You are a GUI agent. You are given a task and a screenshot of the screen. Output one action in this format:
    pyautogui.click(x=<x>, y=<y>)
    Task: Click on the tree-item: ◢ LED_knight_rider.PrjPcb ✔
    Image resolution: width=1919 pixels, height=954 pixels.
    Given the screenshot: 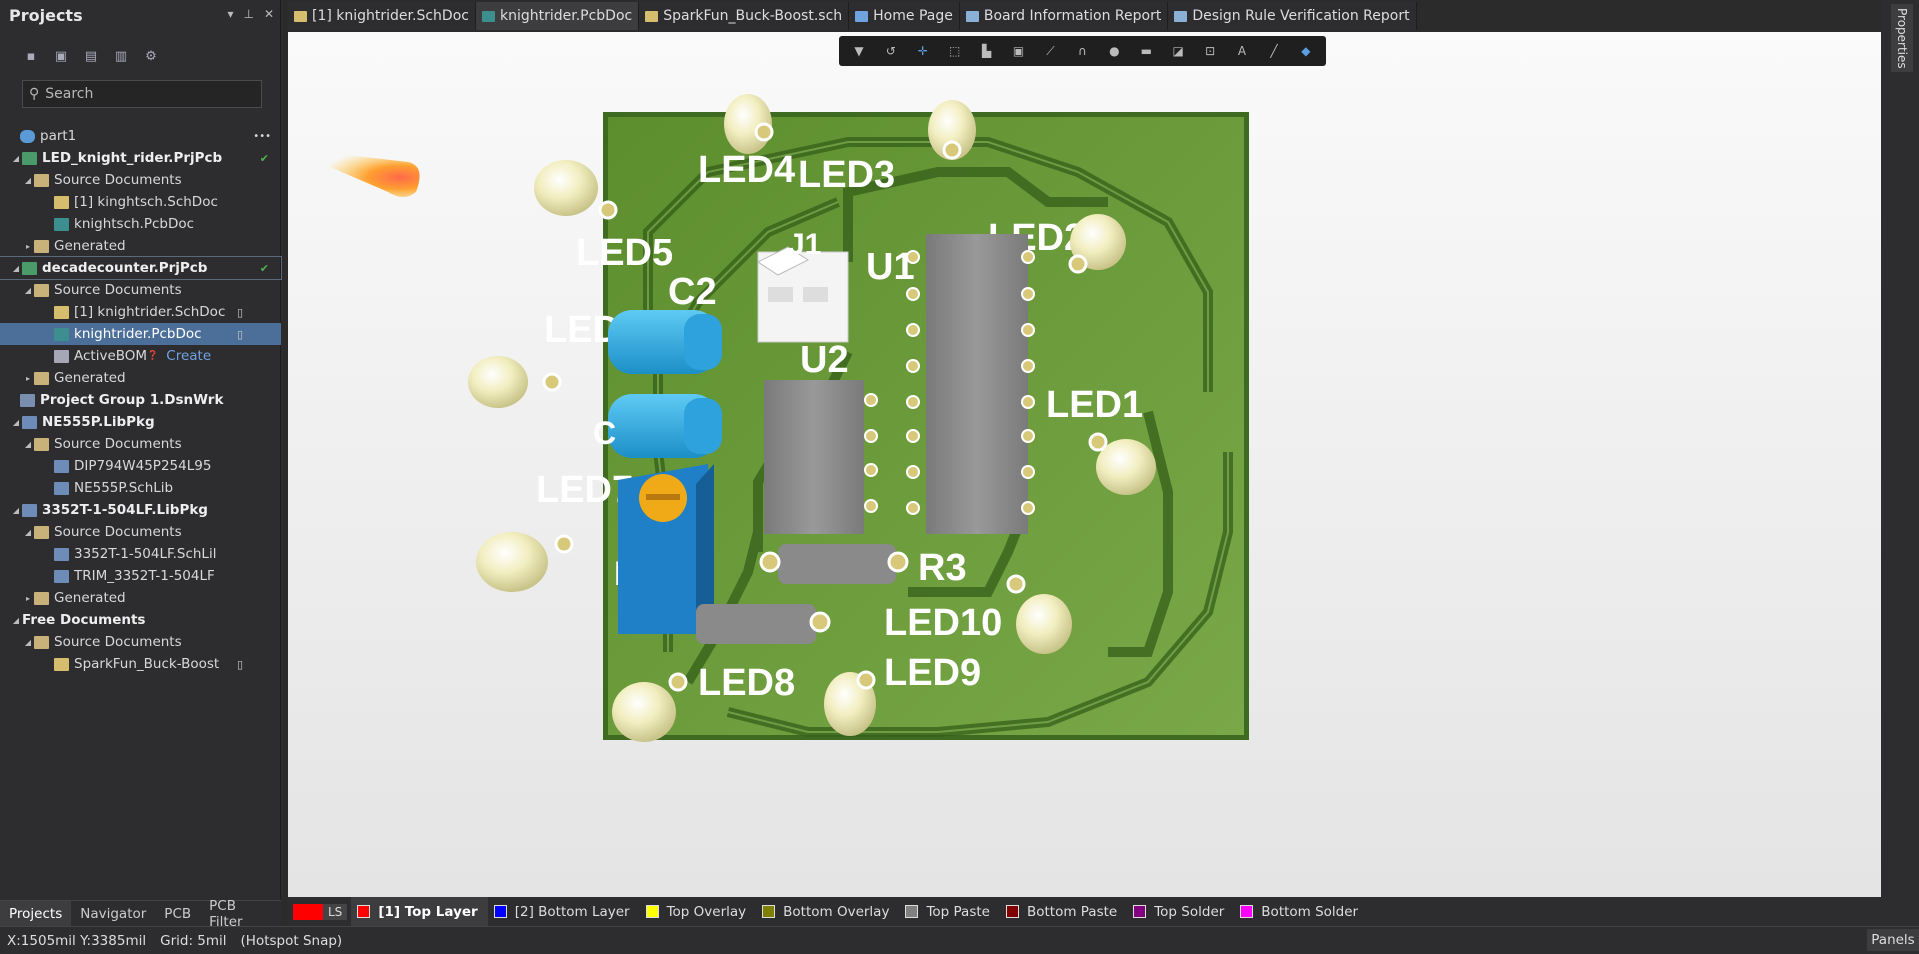 What is the action you would take?
    pyautogui.click(x=140, y=158)
    